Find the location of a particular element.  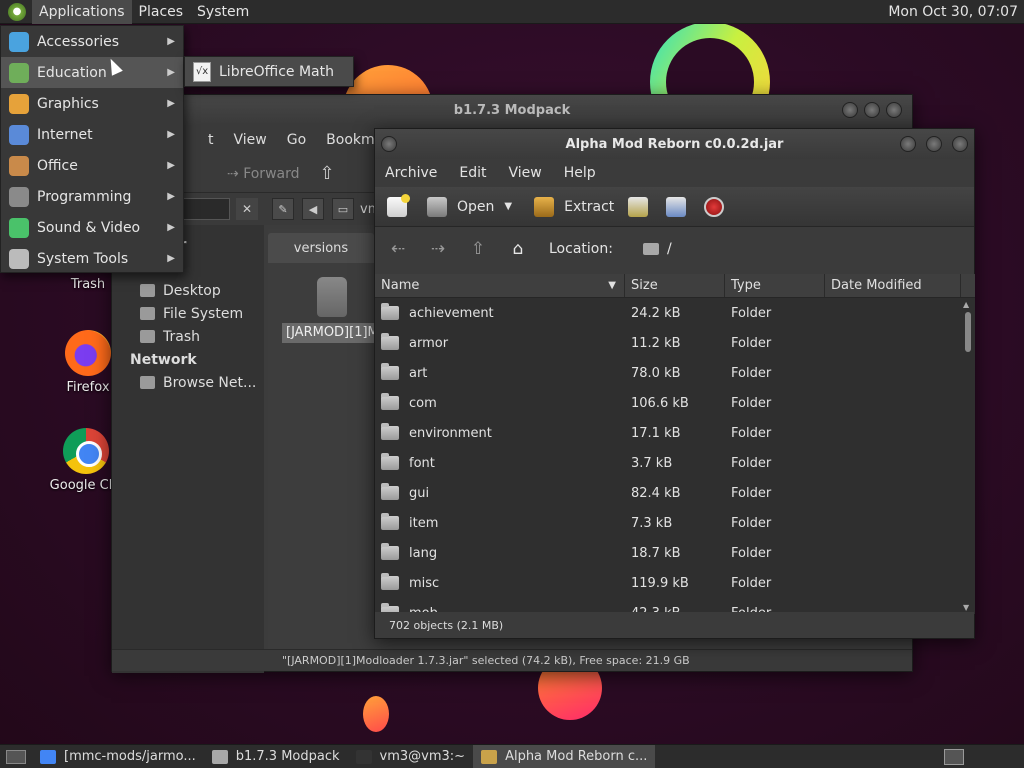

workspace-switcher is located at coordinates (954, 756).